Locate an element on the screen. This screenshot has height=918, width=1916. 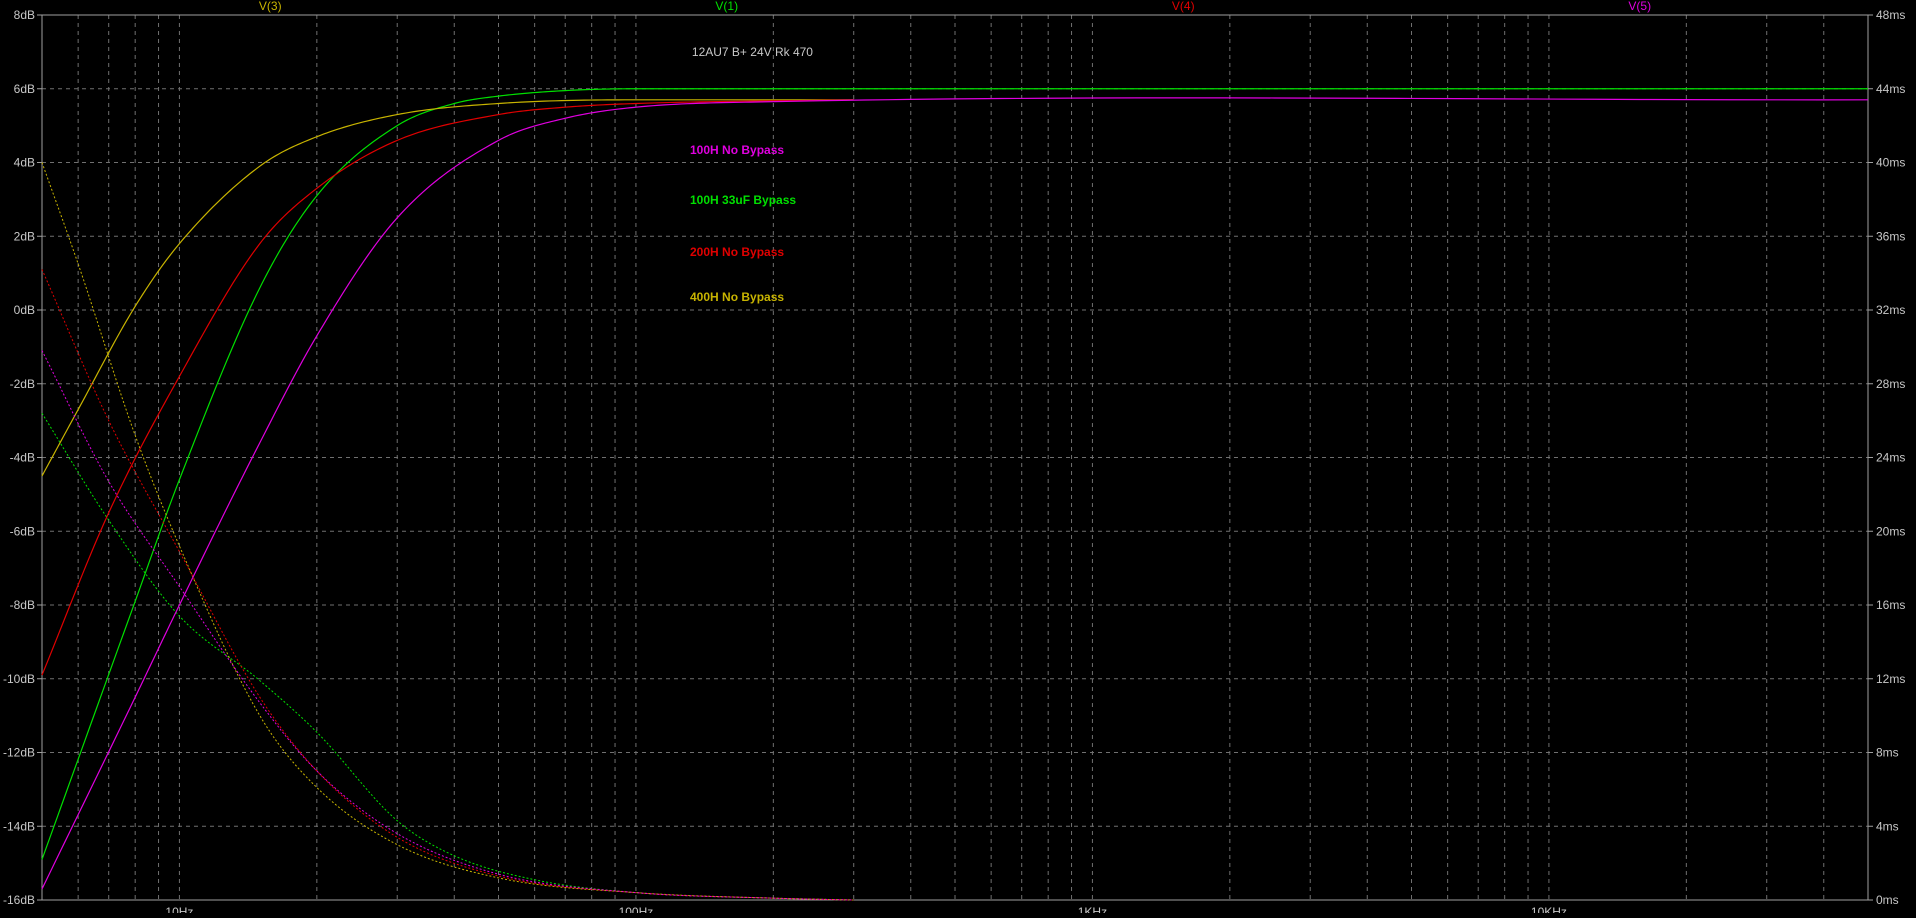
y-right-tick-label: 8ms is located at coordinates (1887, 753).